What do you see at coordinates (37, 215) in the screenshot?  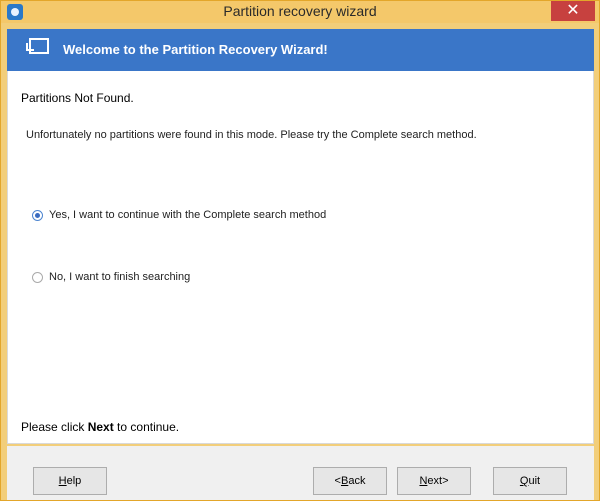 I see `radio-button-checked` at bounding box center [37, 215].